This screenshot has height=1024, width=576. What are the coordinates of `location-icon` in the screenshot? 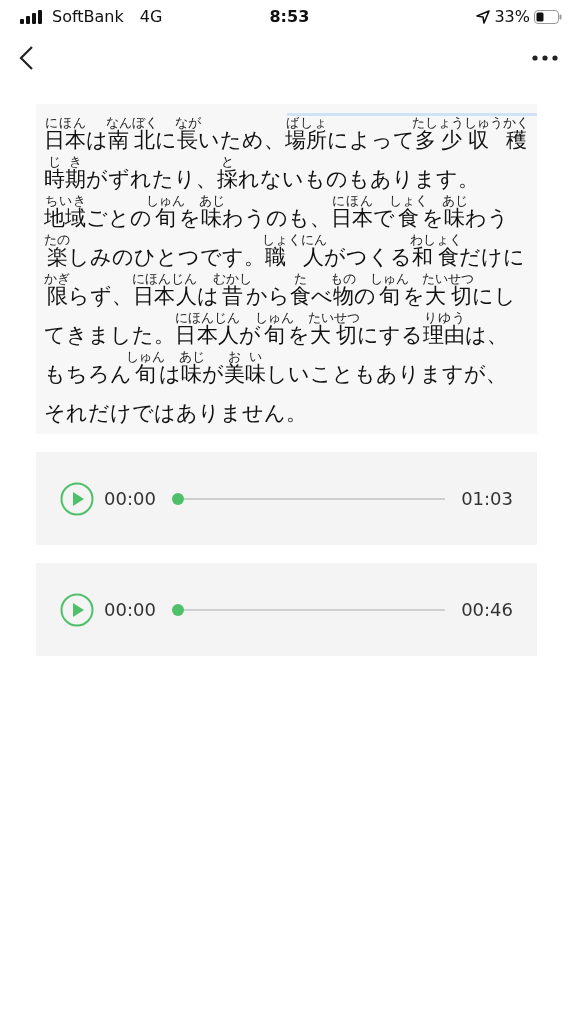 It's located at (483, 17).